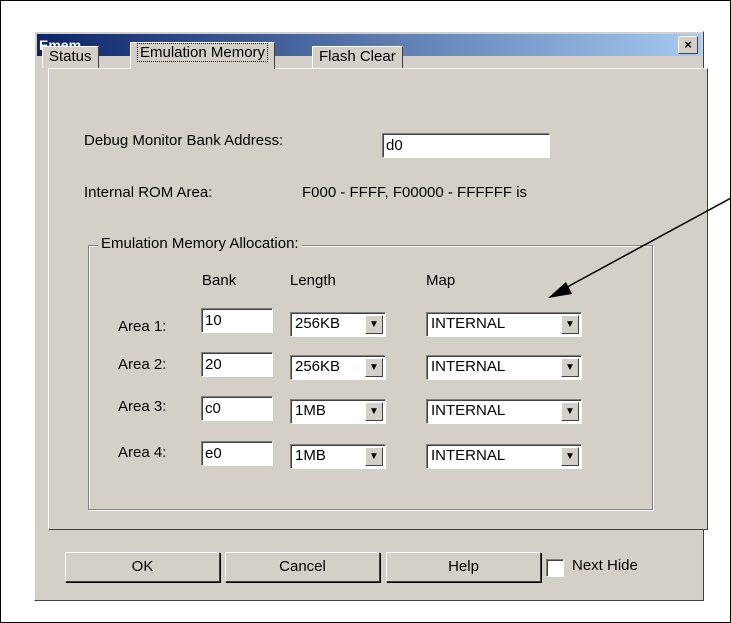 The height and width of the screenshot is (623, 731). Describe the element at coordinates (142, 567) in the screenshot. I see `ok-button: OK` at that location.